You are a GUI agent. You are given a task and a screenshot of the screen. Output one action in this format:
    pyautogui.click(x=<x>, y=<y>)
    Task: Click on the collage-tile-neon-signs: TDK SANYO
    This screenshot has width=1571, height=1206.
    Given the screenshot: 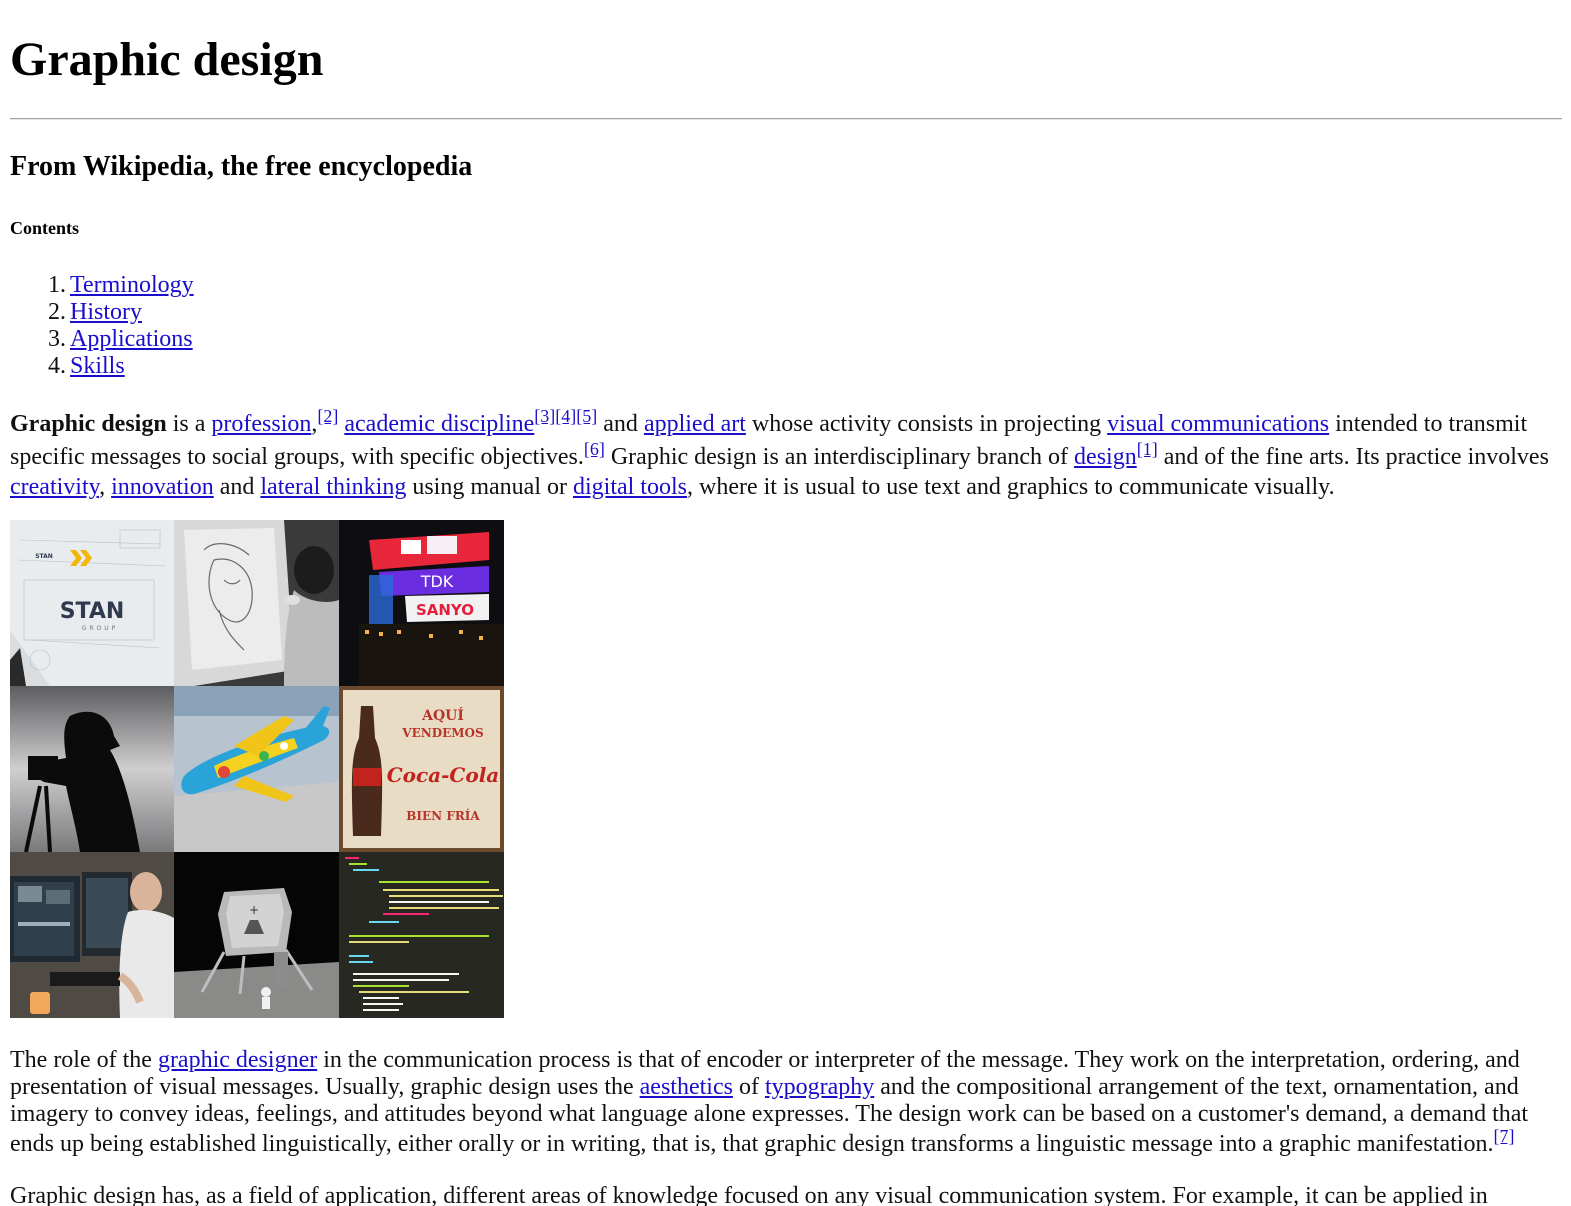 What is the action you would take?
    pyautogui.click(x=421, y=603)
    